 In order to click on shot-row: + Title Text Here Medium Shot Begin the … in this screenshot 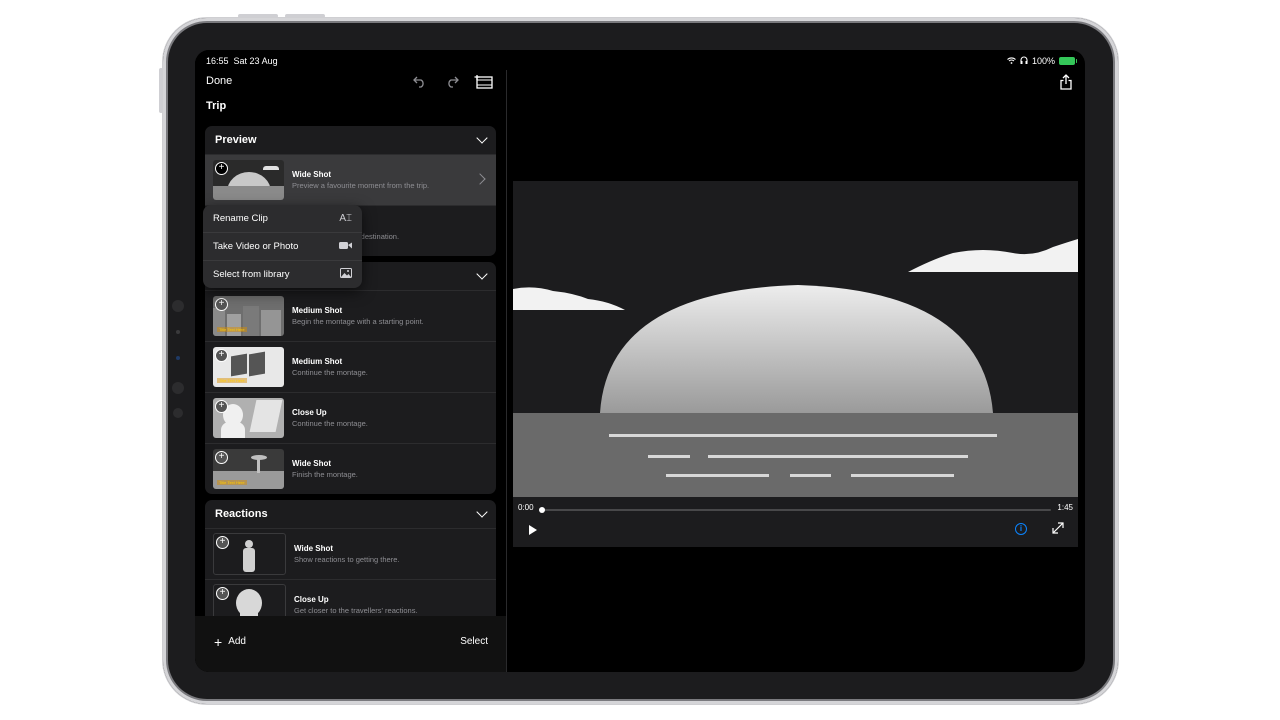, I will do `click(350, 315)`.